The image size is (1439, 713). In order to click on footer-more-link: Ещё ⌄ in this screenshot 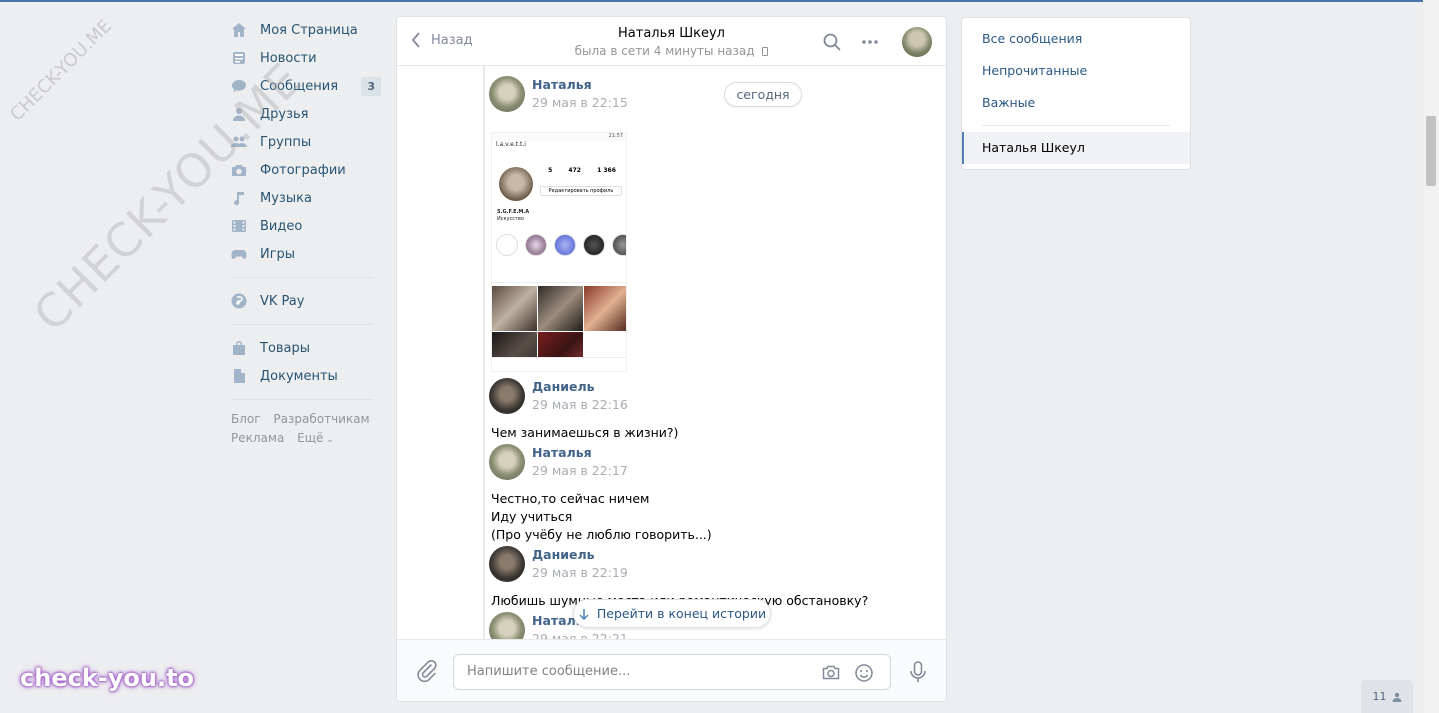, I will do `click(320, 438)`.